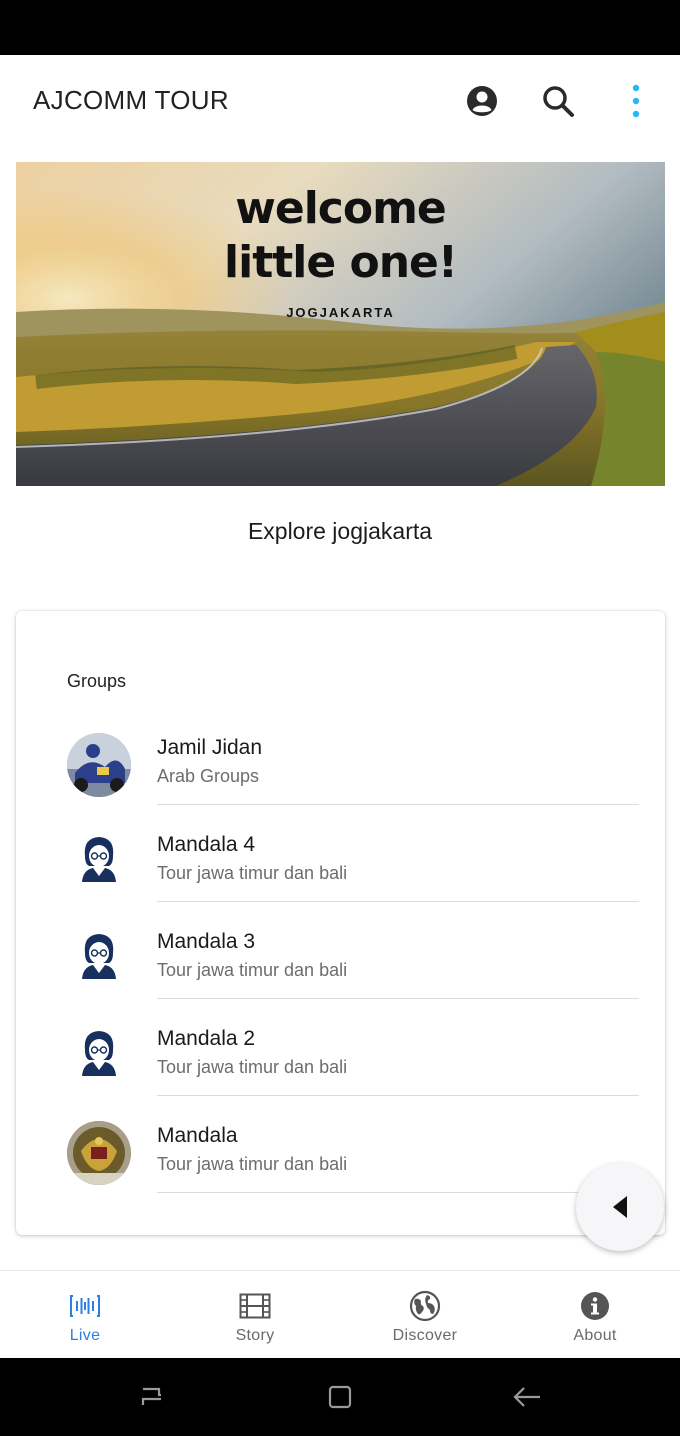 The width and height of the screenshot is (680, 1436). I want to click on nav-label: Live, so click(85, 1335).